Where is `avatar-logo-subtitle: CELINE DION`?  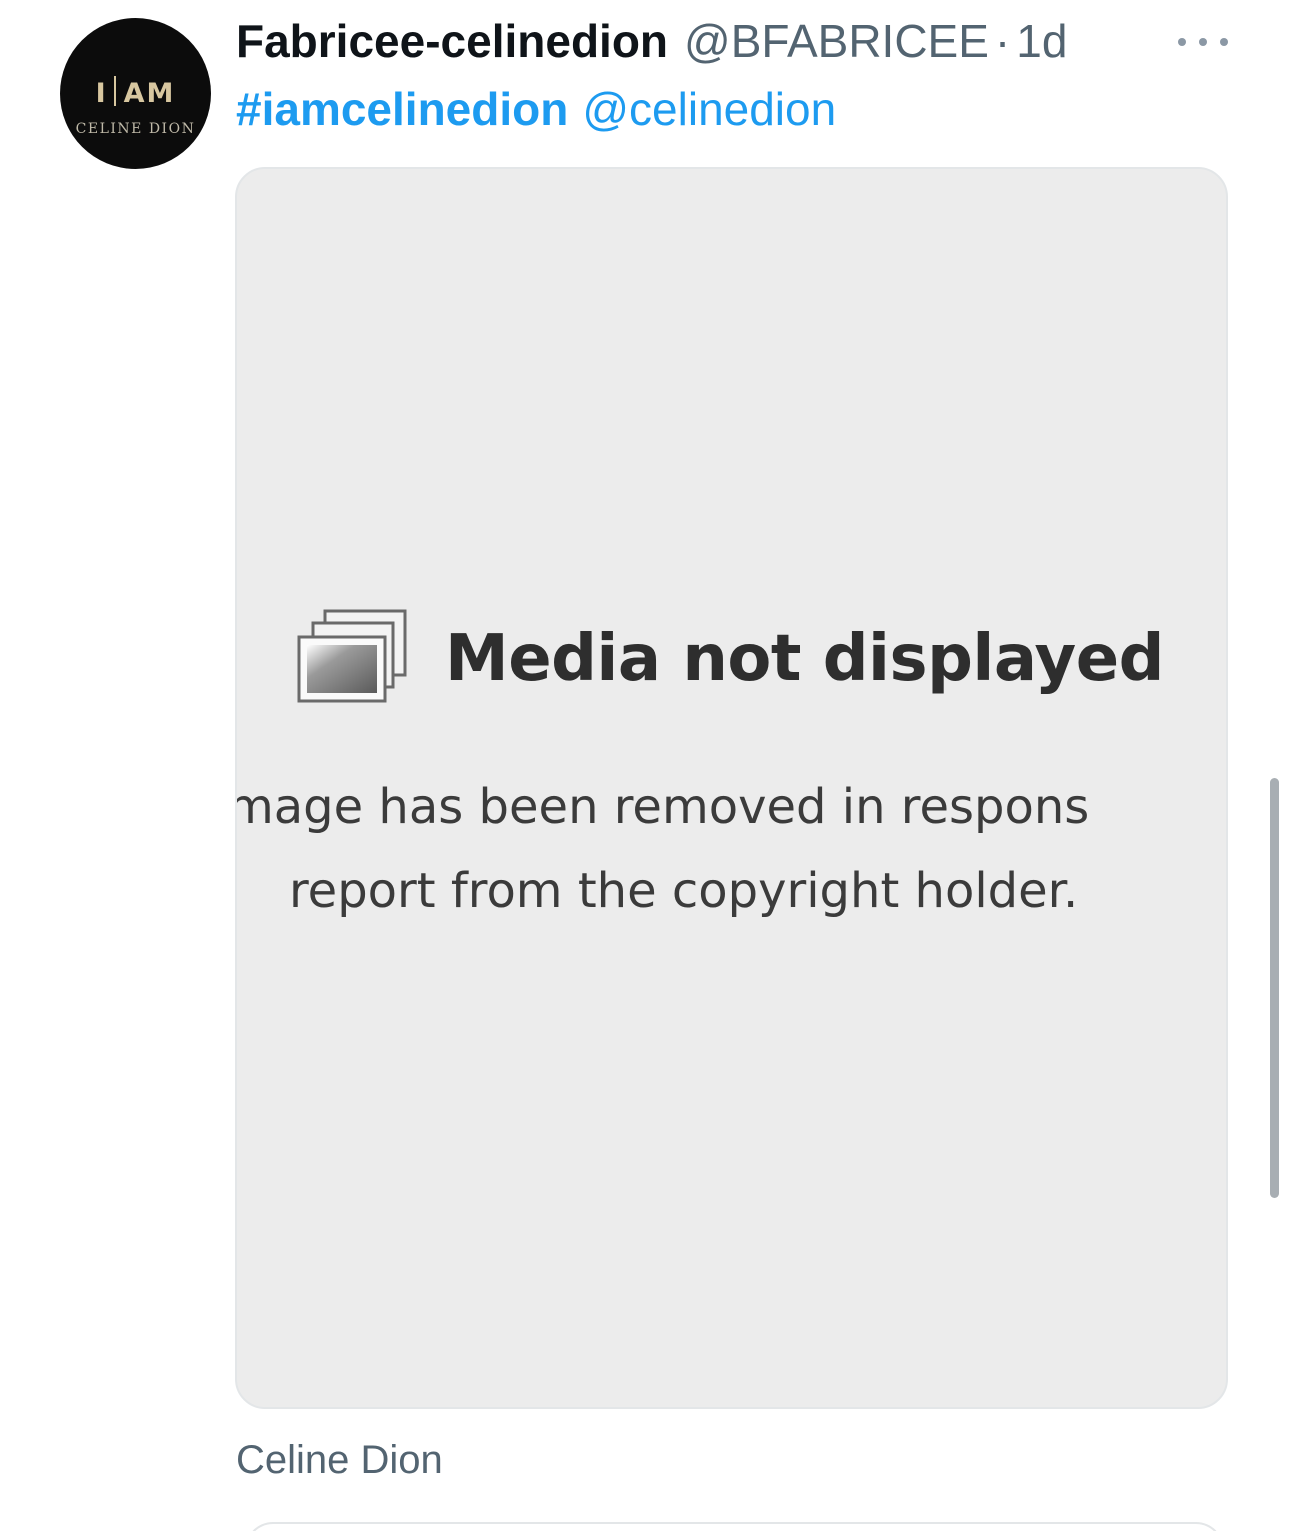
avatar-logo-subtitle: CELINE DION is located at coordinates (135, 129).